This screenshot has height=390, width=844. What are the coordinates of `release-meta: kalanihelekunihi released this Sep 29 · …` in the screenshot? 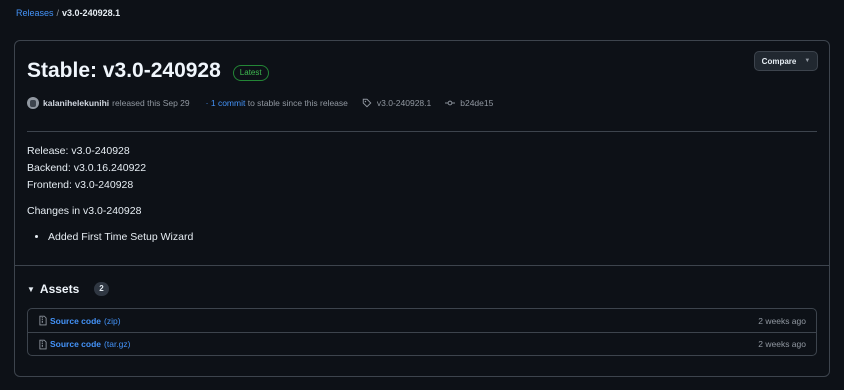 It's located at (260, 103).